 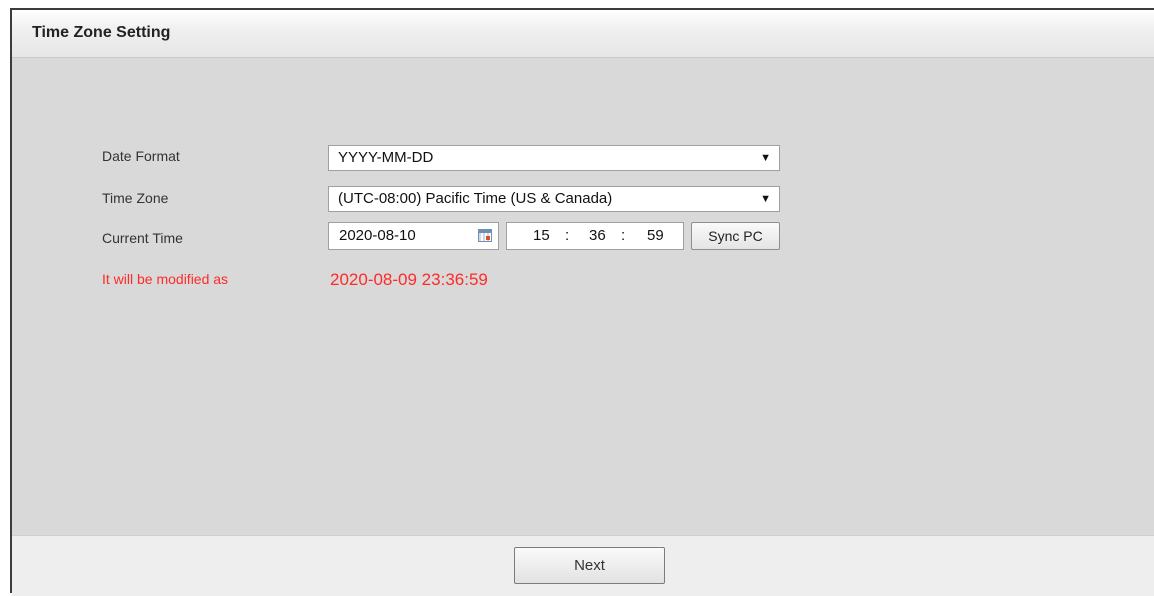 I want to click on date-format-value: YYYY-MM-DD, so click(x=386, y=157).